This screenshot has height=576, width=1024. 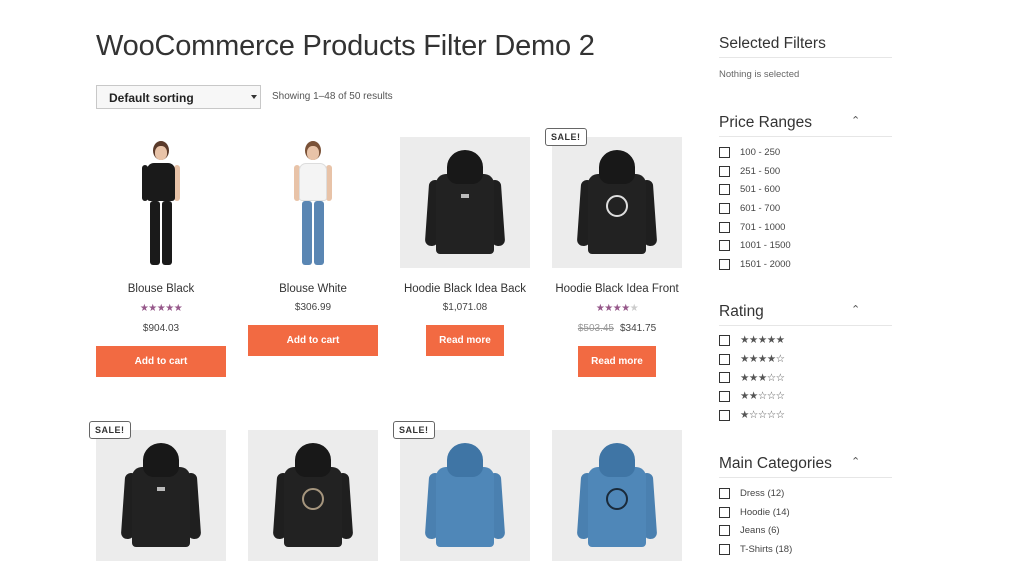 What do you see at coordinates (755, 171) in the screenshot?
I see `filter-option: 251 - 500` at bounding box center [755, 171].